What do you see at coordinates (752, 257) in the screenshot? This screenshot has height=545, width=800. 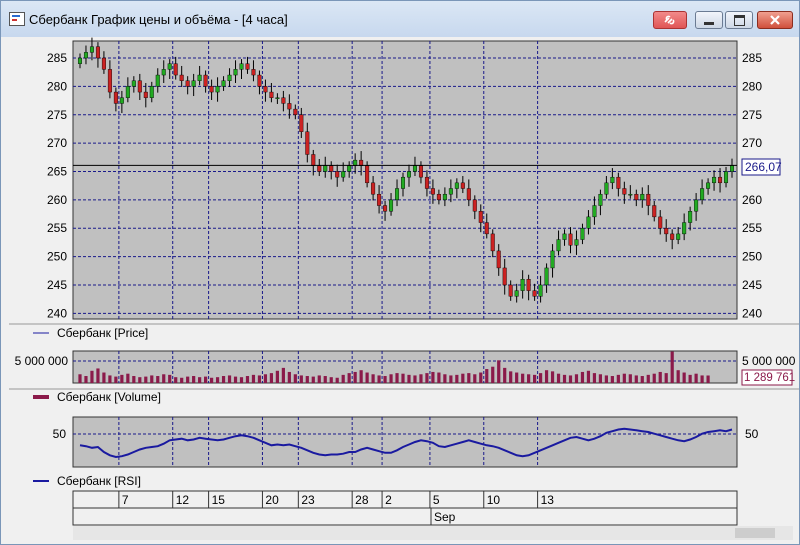 I see `price-tick-right: 250` at bounding box center [752, 257].